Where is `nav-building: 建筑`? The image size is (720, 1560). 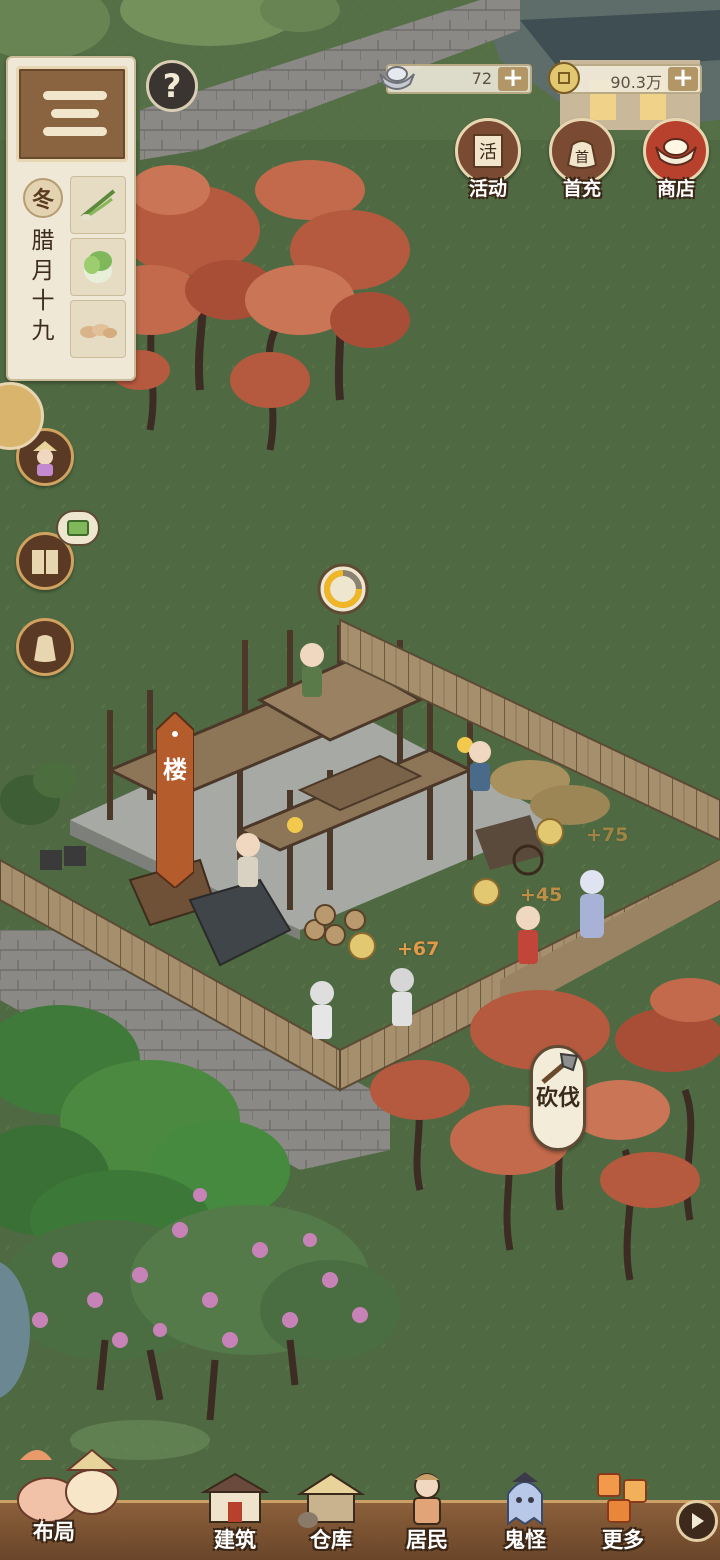 nav-building: 建筑 is located at coordinates (235, 1515).